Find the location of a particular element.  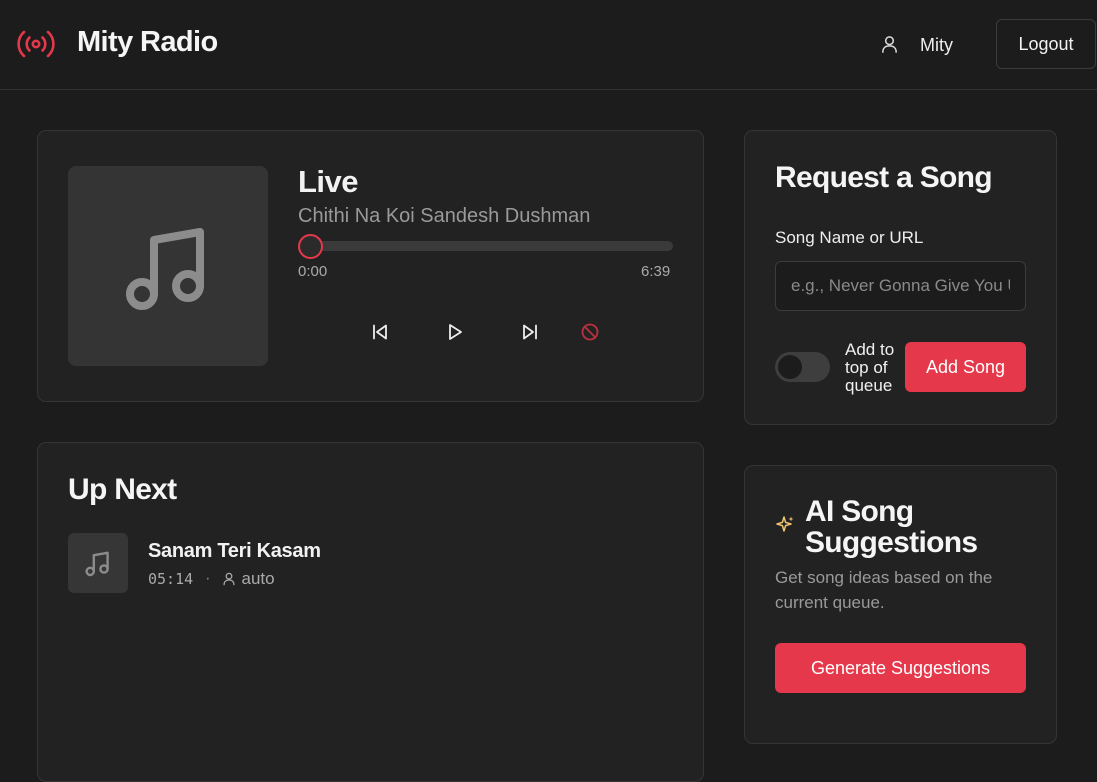

previous-button is located at coordinates (380, 332).